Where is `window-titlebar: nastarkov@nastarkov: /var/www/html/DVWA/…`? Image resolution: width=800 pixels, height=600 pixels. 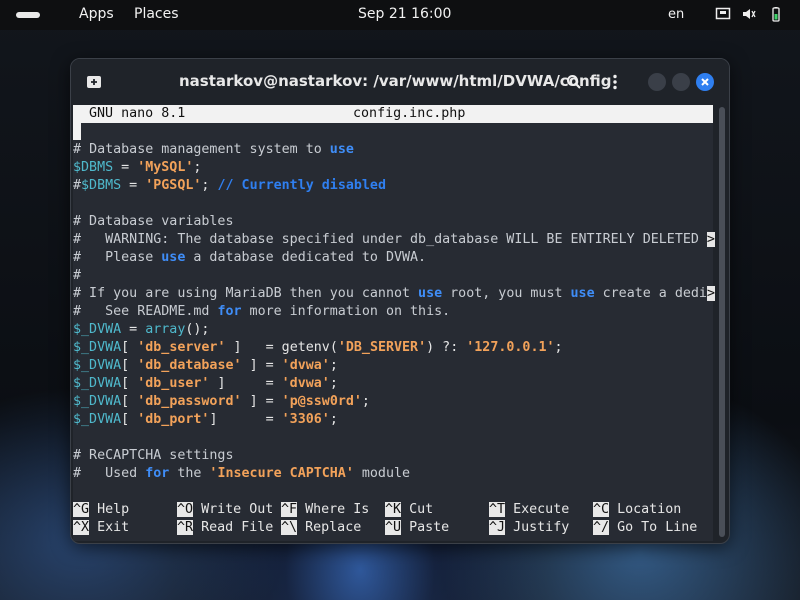 window-titlebar: nastarkov@nastarkov: /var/www/html/DVWA/… is located at coordinates (400, 82).